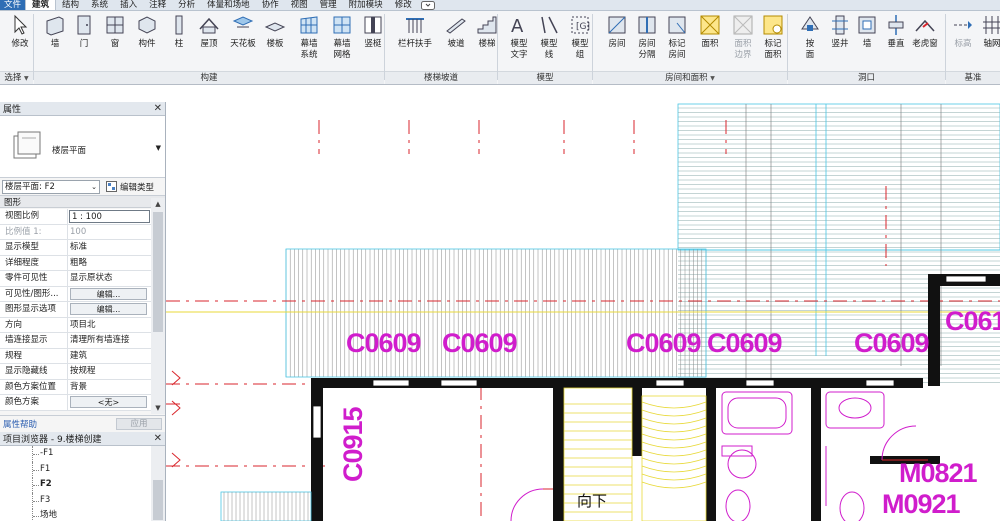 This screenshot has width=1000, height=521. I want to click on browser-item-level: F2, so click(82, 485).